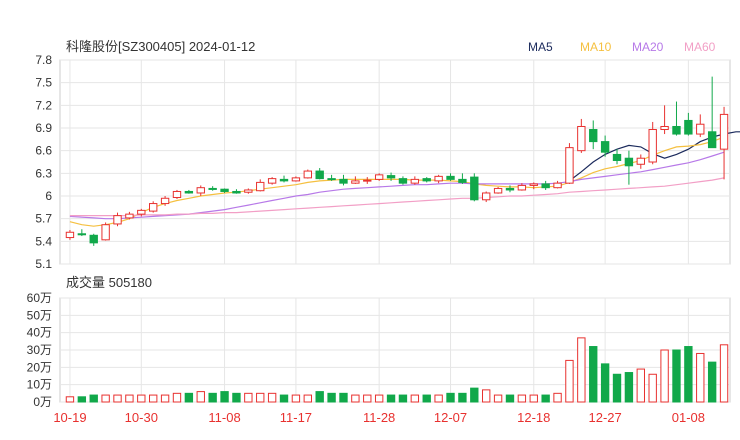 Image resolution: width=740 pixels, height=440 pixels. What do you see at coordinates (69, 417) in the screenshot?
I see `date-tick-label: 10-19` at bounding box center [69, 417].